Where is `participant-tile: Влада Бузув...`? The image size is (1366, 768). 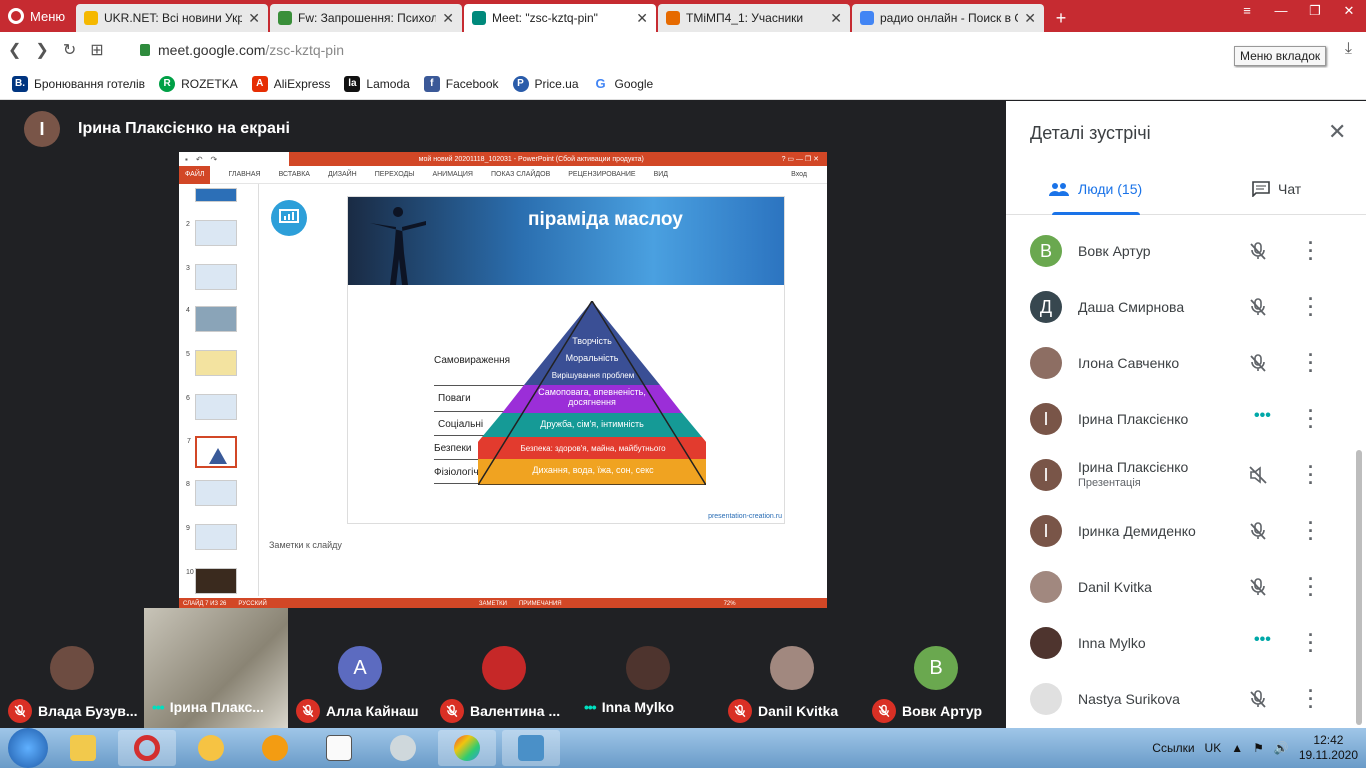
participant-tile: Влада Бузув... is located at coordinates (72, 668).